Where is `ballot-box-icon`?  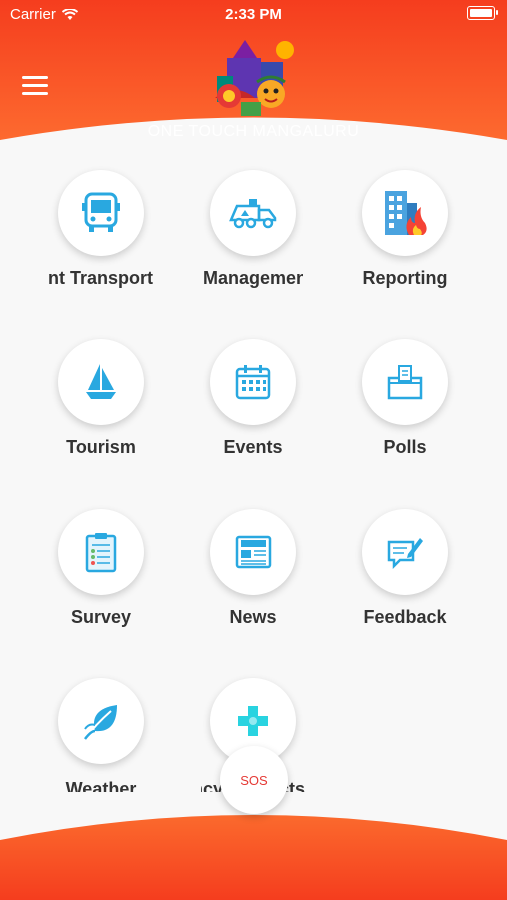
ballot-box-icon is located at coordinates (405, 382).